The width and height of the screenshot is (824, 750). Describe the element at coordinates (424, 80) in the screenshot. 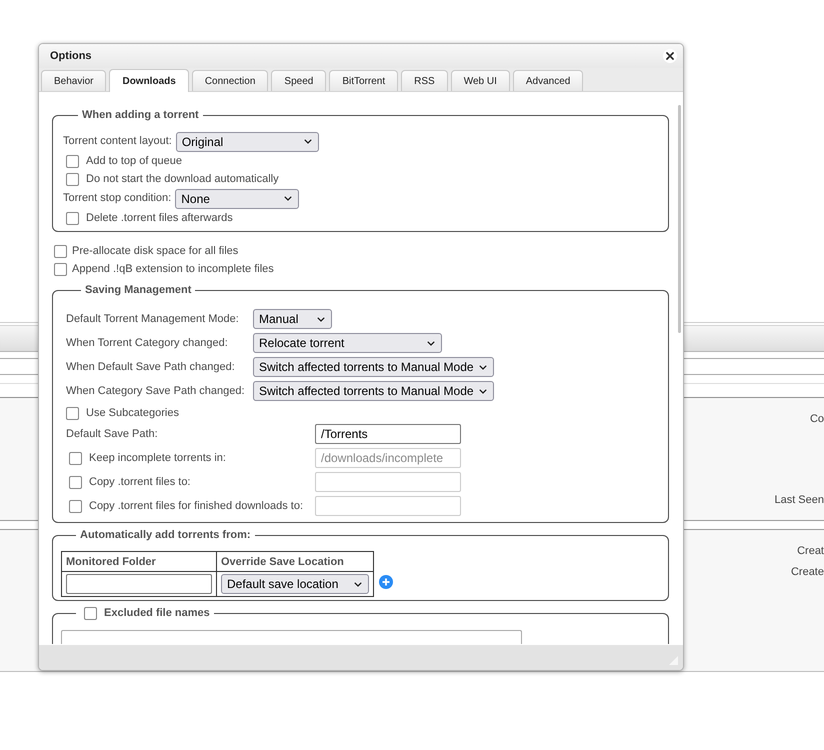

I see `tab: RSS` at that location.